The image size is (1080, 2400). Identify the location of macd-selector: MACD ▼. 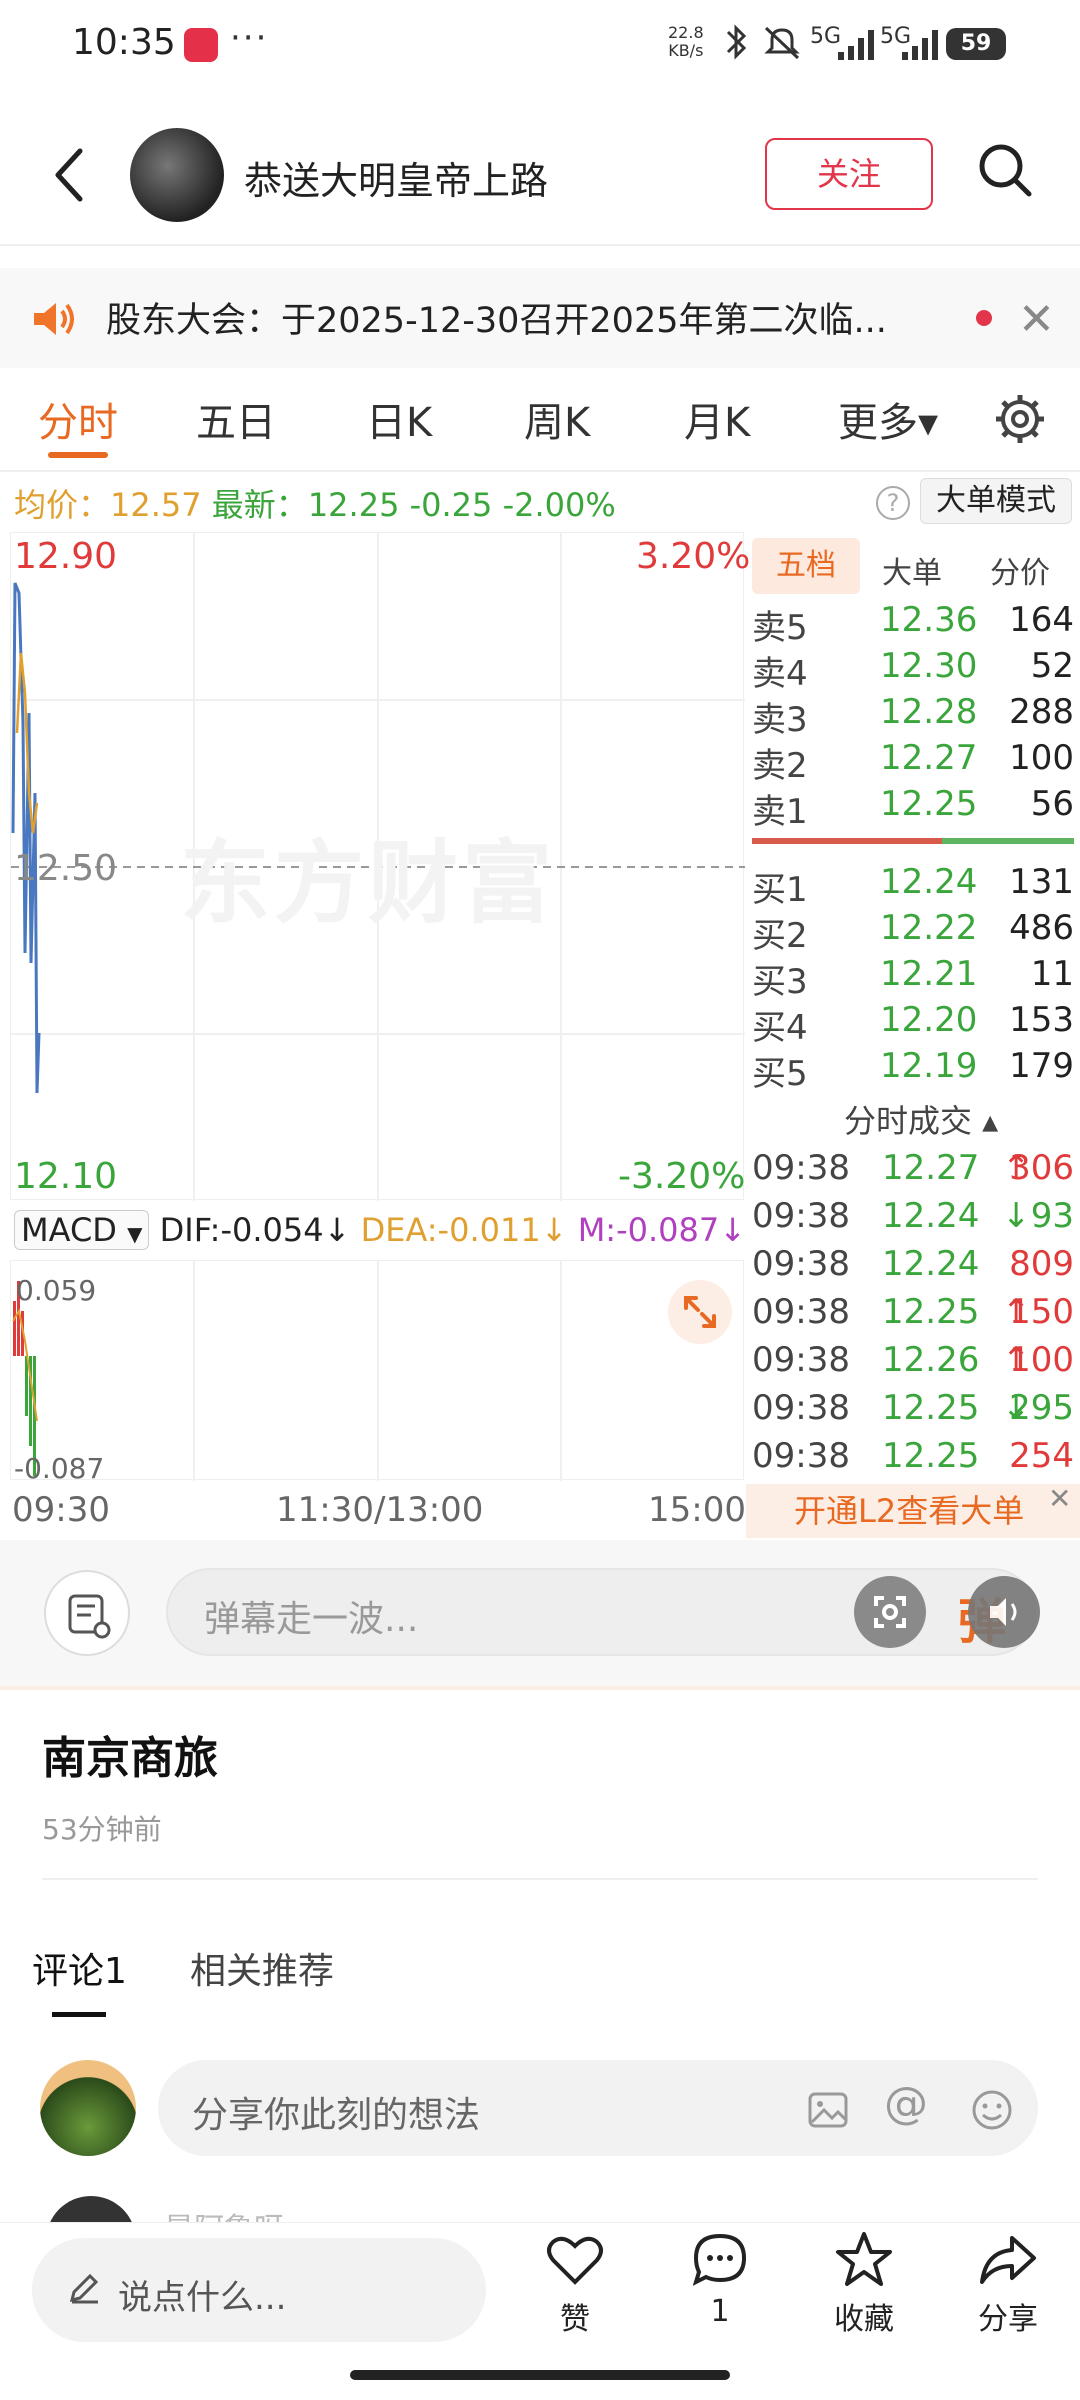
(82, 1230).